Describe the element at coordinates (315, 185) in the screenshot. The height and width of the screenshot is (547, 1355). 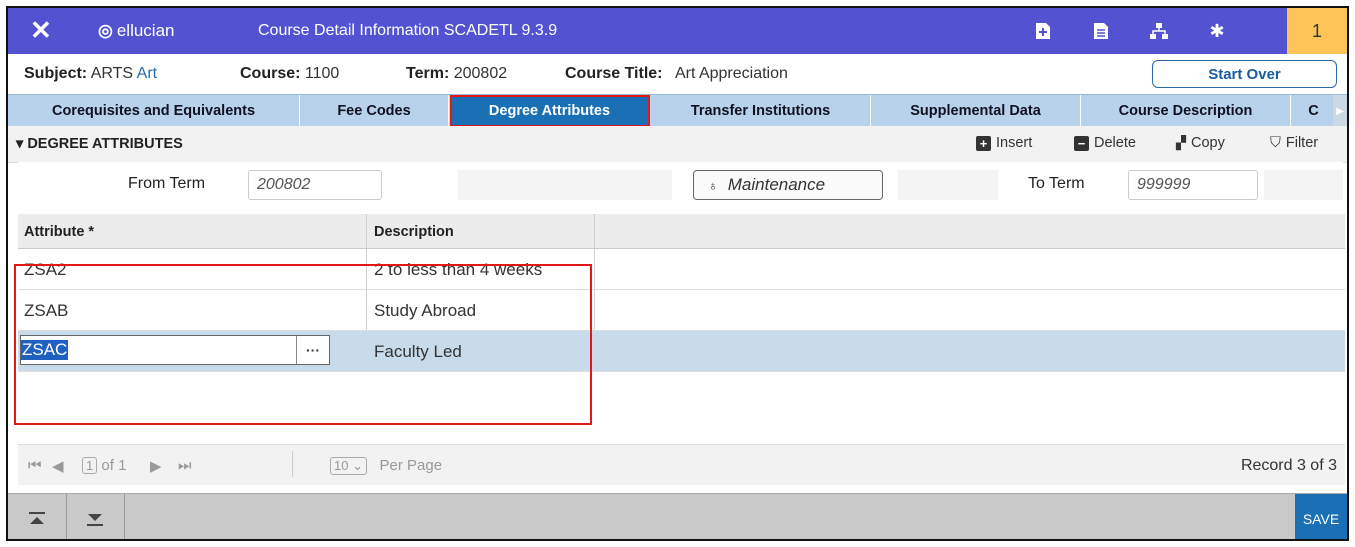
I see `from-term-input: 200802` at that location.